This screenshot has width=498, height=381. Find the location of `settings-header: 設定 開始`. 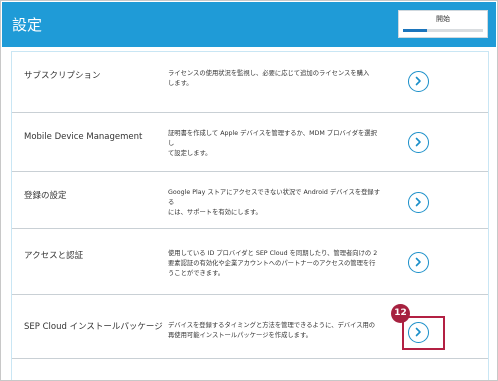

settings-header: 設定 開始 is located at coordinates (249, 24).